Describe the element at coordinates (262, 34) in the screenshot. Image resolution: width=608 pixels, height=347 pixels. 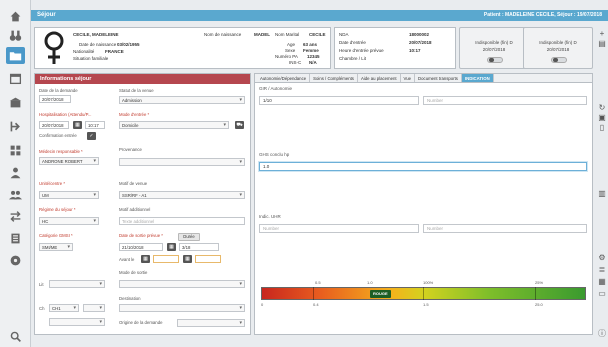
I see `birth-name: MADEL` at that location.